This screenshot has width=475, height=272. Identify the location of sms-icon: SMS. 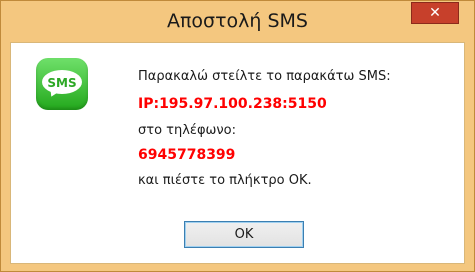
(62, 84).